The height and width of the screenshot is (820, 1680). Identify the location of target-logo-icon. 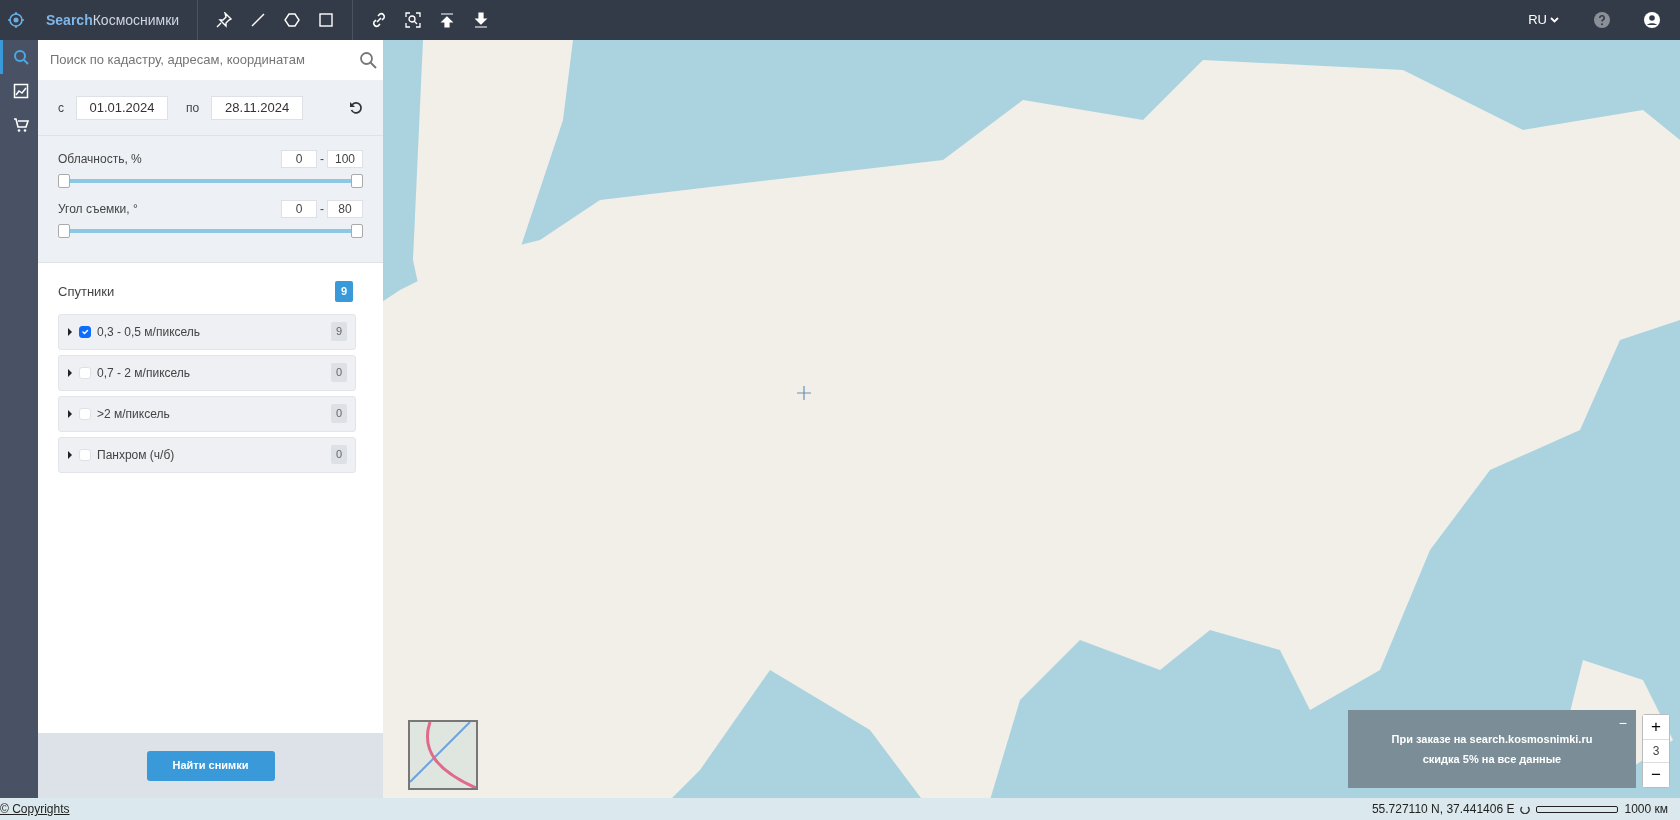
(16, 20).